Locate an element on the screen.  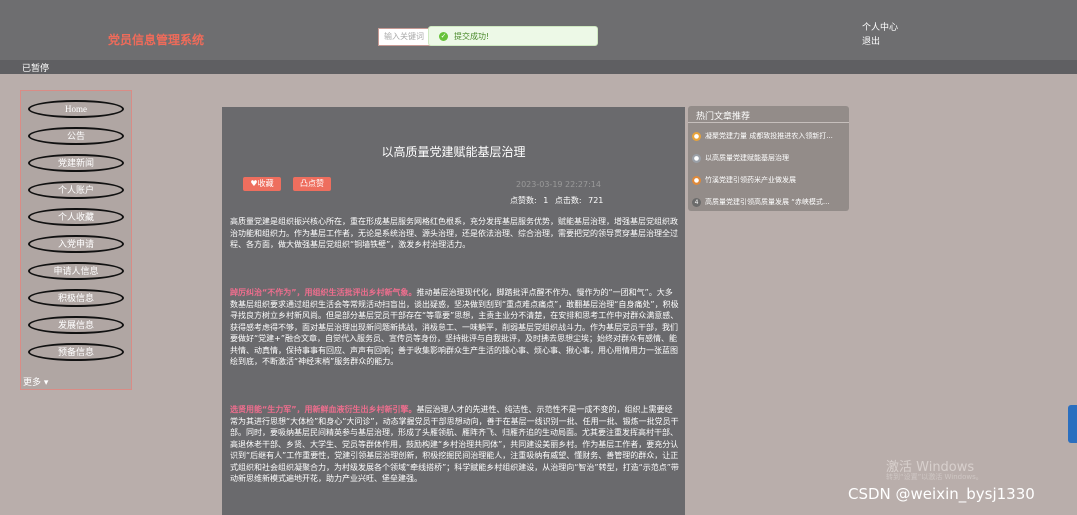
sidebar-item-notice: 公告 is located at coordinates (76, 136).